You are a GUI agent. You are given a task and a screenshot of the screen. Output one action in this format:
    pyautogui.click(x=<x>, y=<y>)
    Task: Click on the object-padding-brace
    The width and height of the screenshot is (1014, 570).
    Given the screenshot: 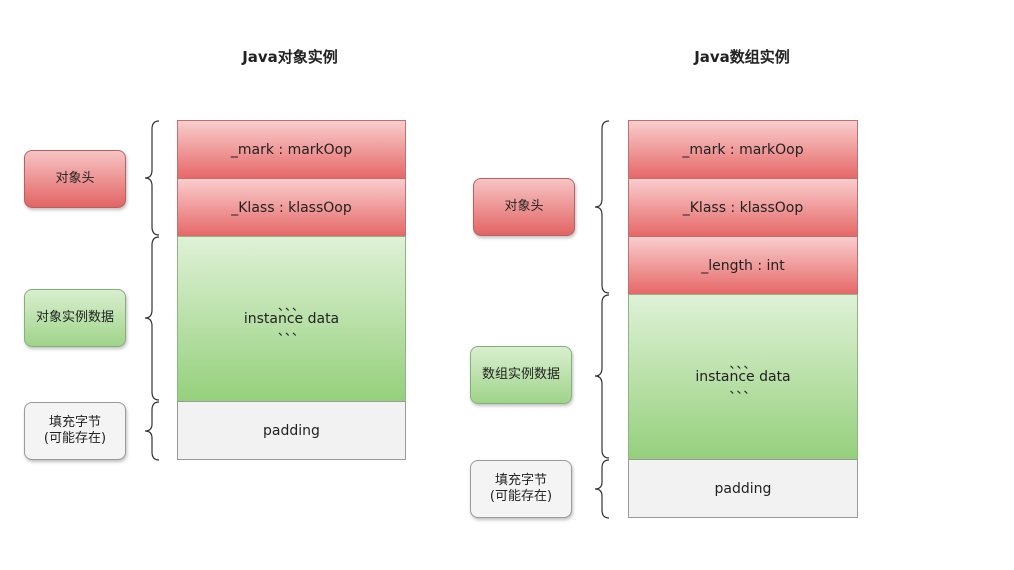 What is the action you would take?
    pyautogui.click(x=152, y=431)
    